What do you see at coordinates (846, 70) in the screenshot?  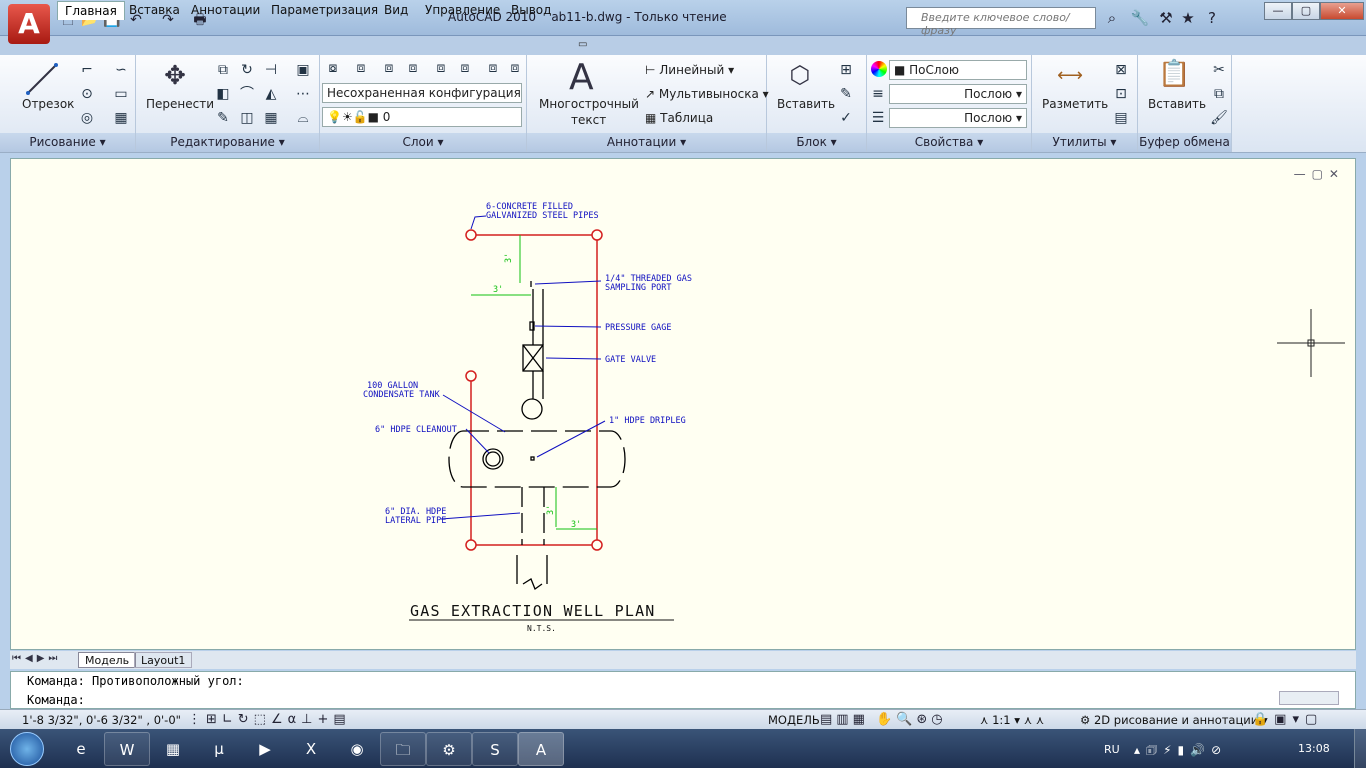 I see `create-block-icon: ⊞` at bounding box center [846, 70].